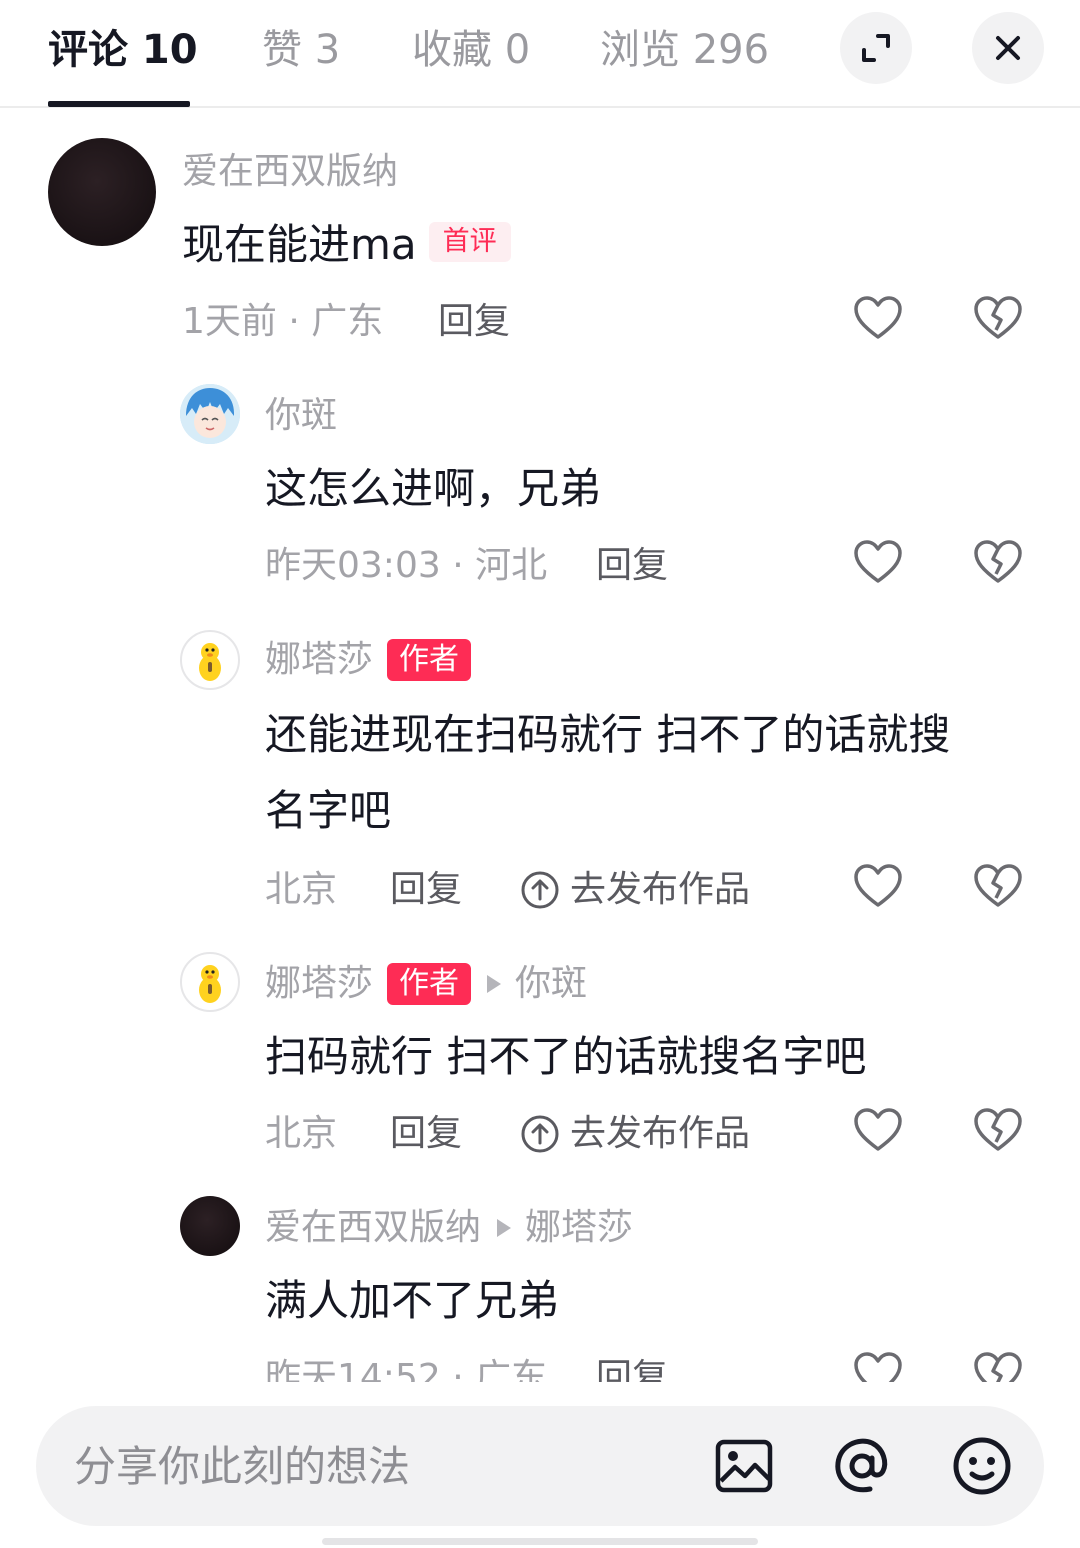 This screenshot has height=1548, width=1080. I want to click on comment-username: 娜塔莎 作者 你斑, so click(426, 984).